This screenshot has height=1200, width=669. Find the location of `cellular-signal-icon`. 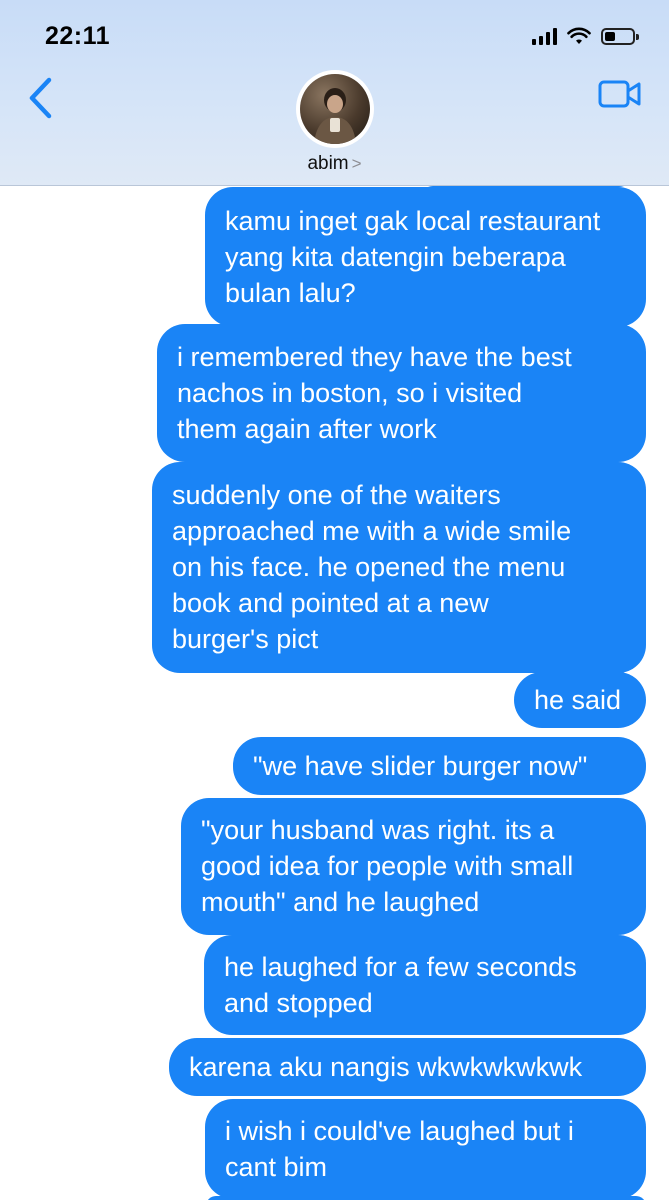

cellular-signal-icon is located at coordinates (544, 36).